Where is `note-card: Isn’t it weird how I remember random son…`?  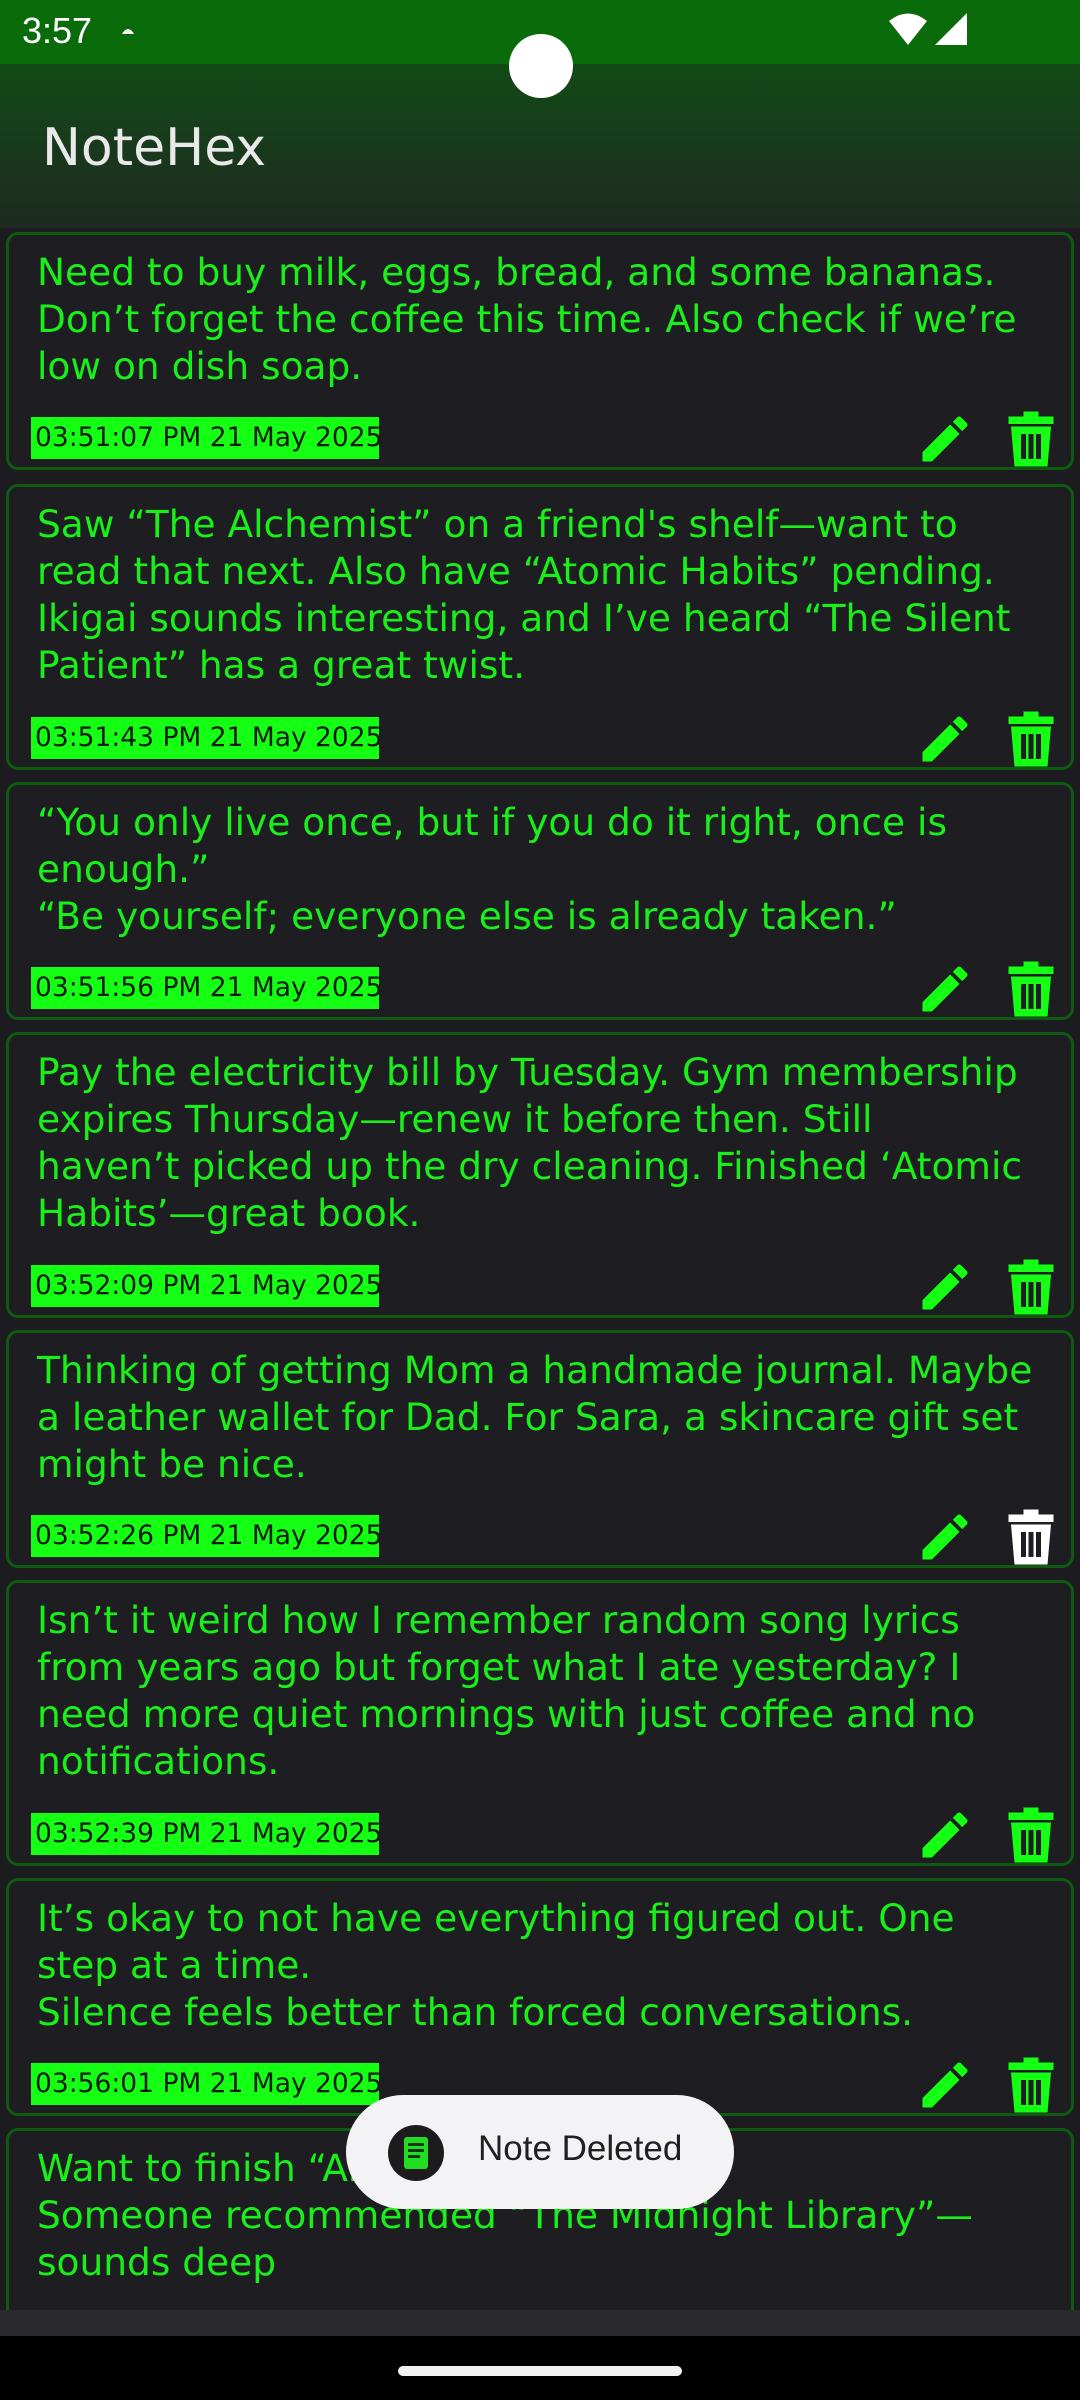
note-card: Isn’t it weird how I remember random son… is located at coordinates (540, 1723).